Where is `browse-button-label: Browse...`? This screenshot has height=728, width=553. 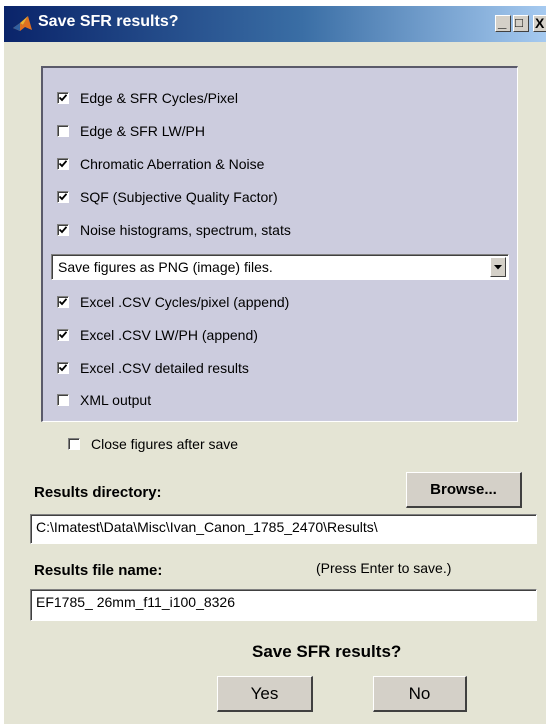
browse-button-label: Browse... is located at coordinates (463, 489).